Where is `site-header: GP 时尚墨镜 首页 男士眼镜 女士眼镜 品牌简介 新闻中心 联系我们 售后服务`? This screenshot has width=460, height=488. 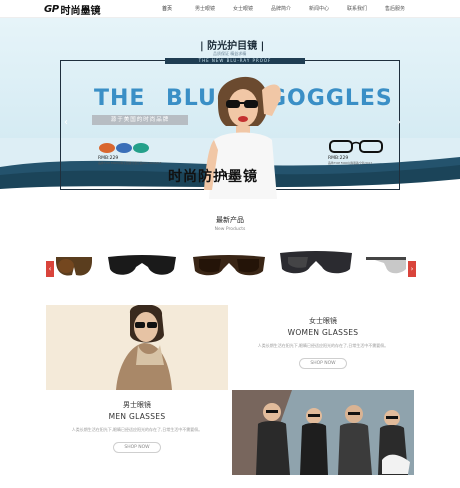 site-header: GP 时尚墨镜 首页 男士眼镜 女士眼镜 品牌简介 新闻中心 联系我们 售后服务 is located at coordinates (230, 9).